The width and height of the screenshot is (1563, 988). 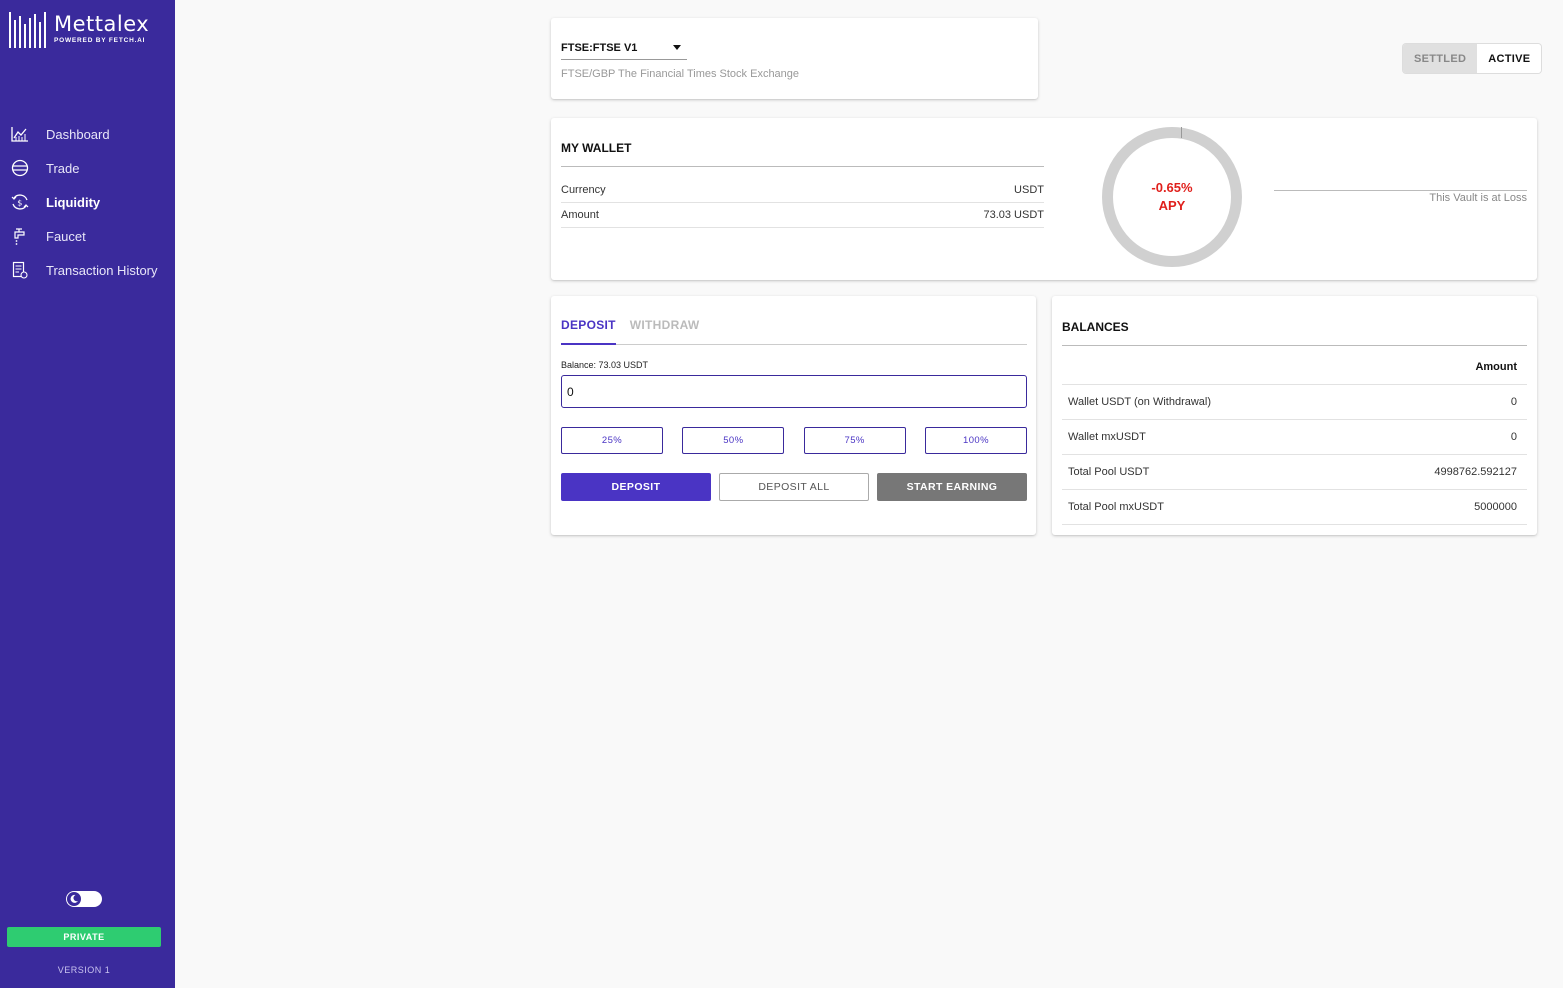 I want to click on sidebar-item-liquidity: $ Liquidity, so click(x=87, y=202).